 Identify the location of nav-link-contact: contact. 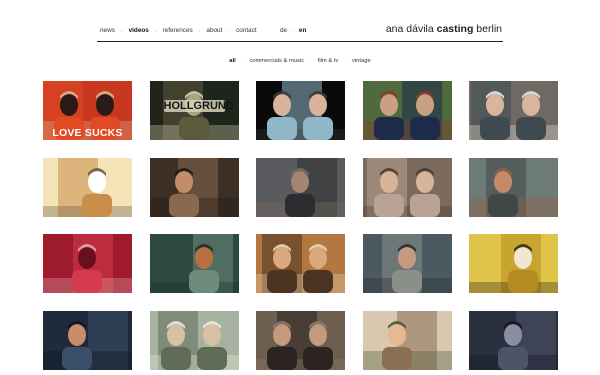
(246, 30).